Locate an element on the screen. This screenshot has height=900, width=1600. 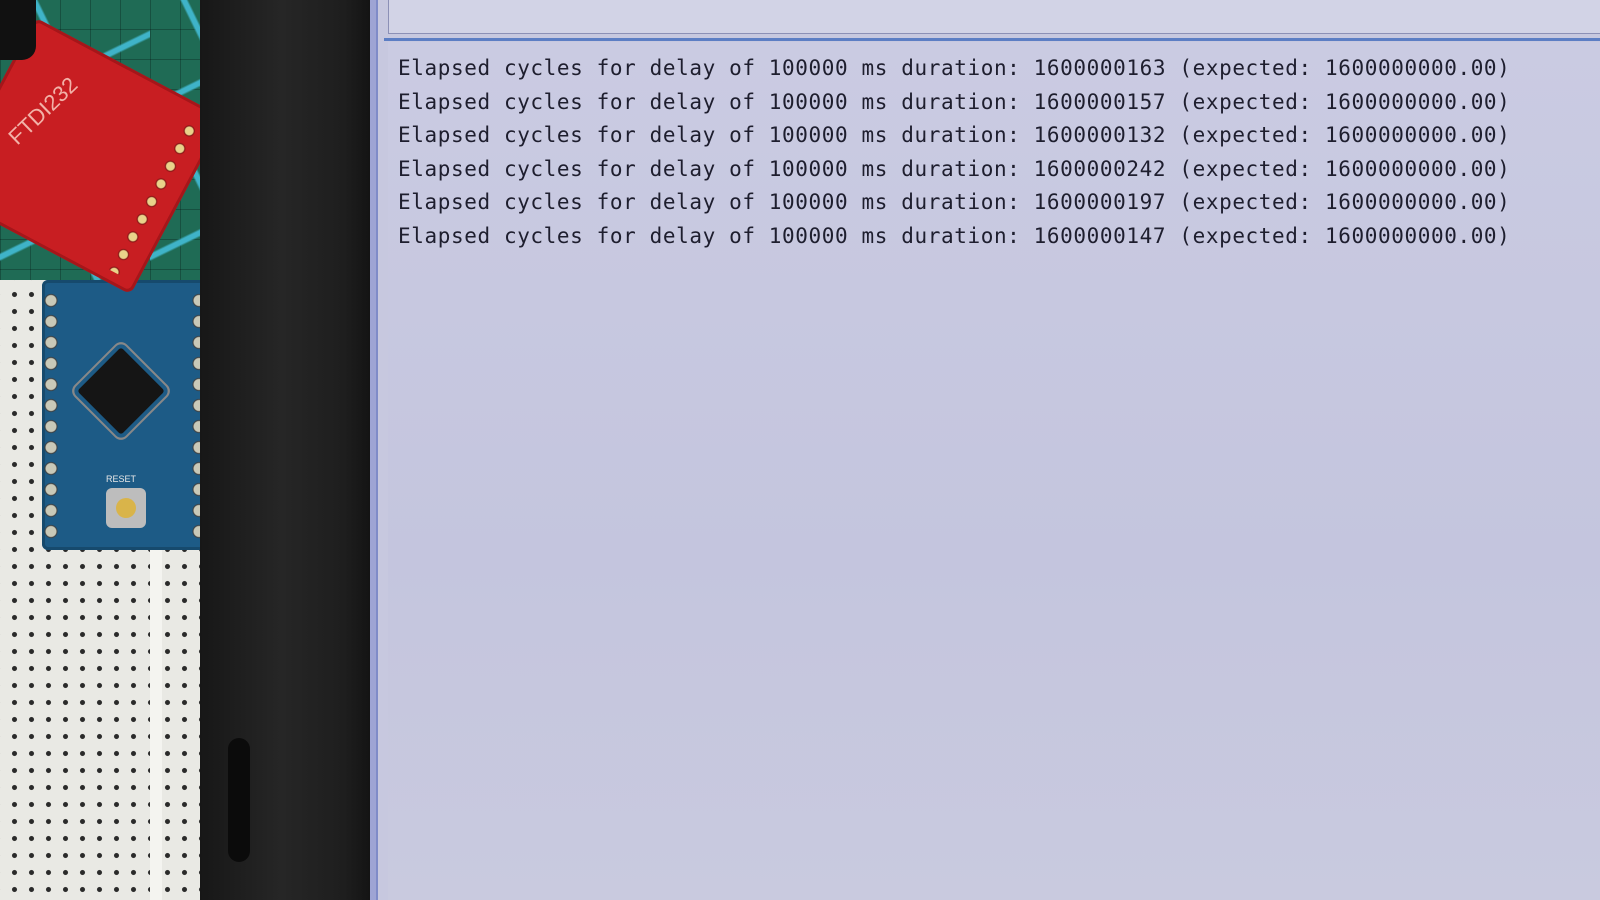
board-pins-left is located at coordinates (51, 415).